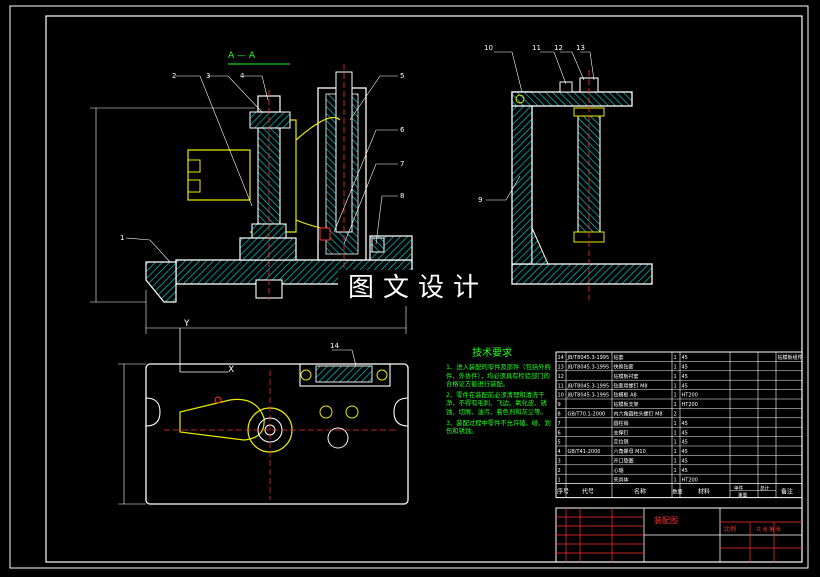 This screenshot has width=820, height=577. What do you see at coordinates (488, 48) in the screenshot?
I see `balloon-10: 10` at bounding box center [488, 48].